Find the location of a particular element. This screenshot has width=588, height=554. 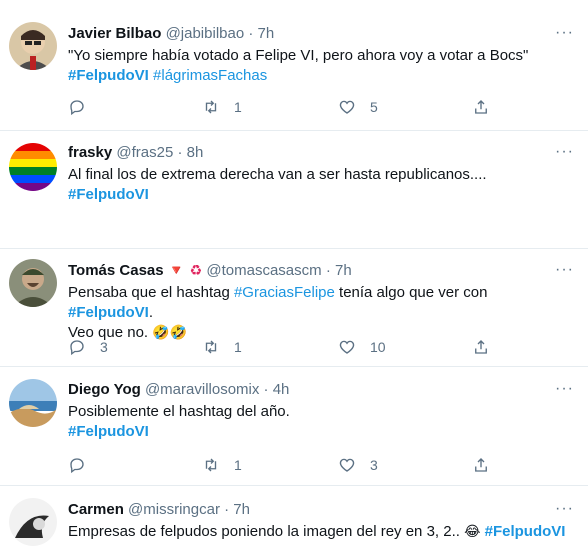

like-button: 10 is located at coordinates (362, 347).